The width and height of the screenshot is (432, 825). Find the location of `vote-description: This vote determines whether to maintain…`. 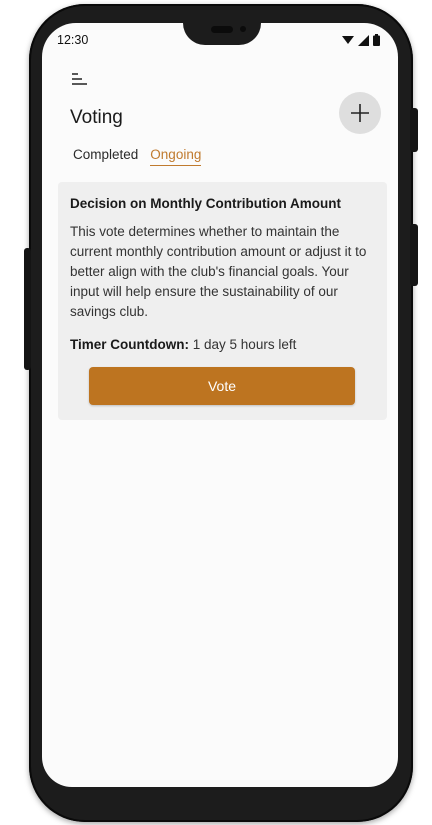

vote-description: This vote determines whether to maintain… is located at coordinates (218, 271).